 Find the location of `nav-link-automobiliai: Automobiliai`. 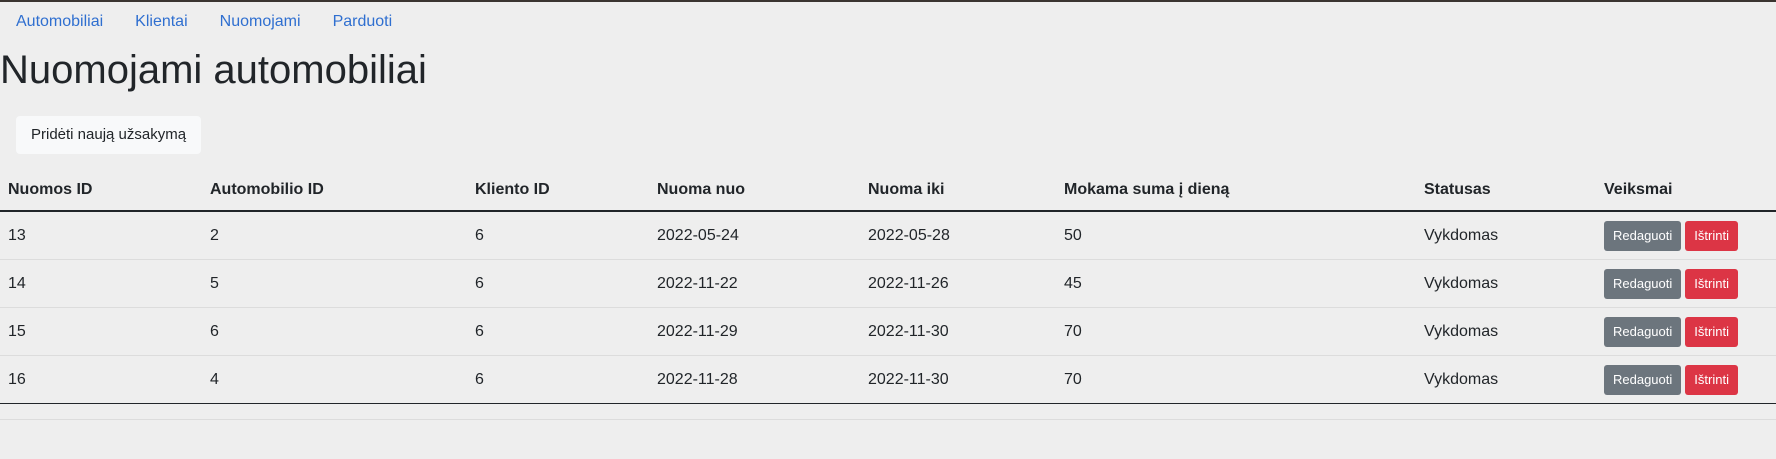

nav-link-automobiliai: Automobiliai is located at coordinates (59, 22).